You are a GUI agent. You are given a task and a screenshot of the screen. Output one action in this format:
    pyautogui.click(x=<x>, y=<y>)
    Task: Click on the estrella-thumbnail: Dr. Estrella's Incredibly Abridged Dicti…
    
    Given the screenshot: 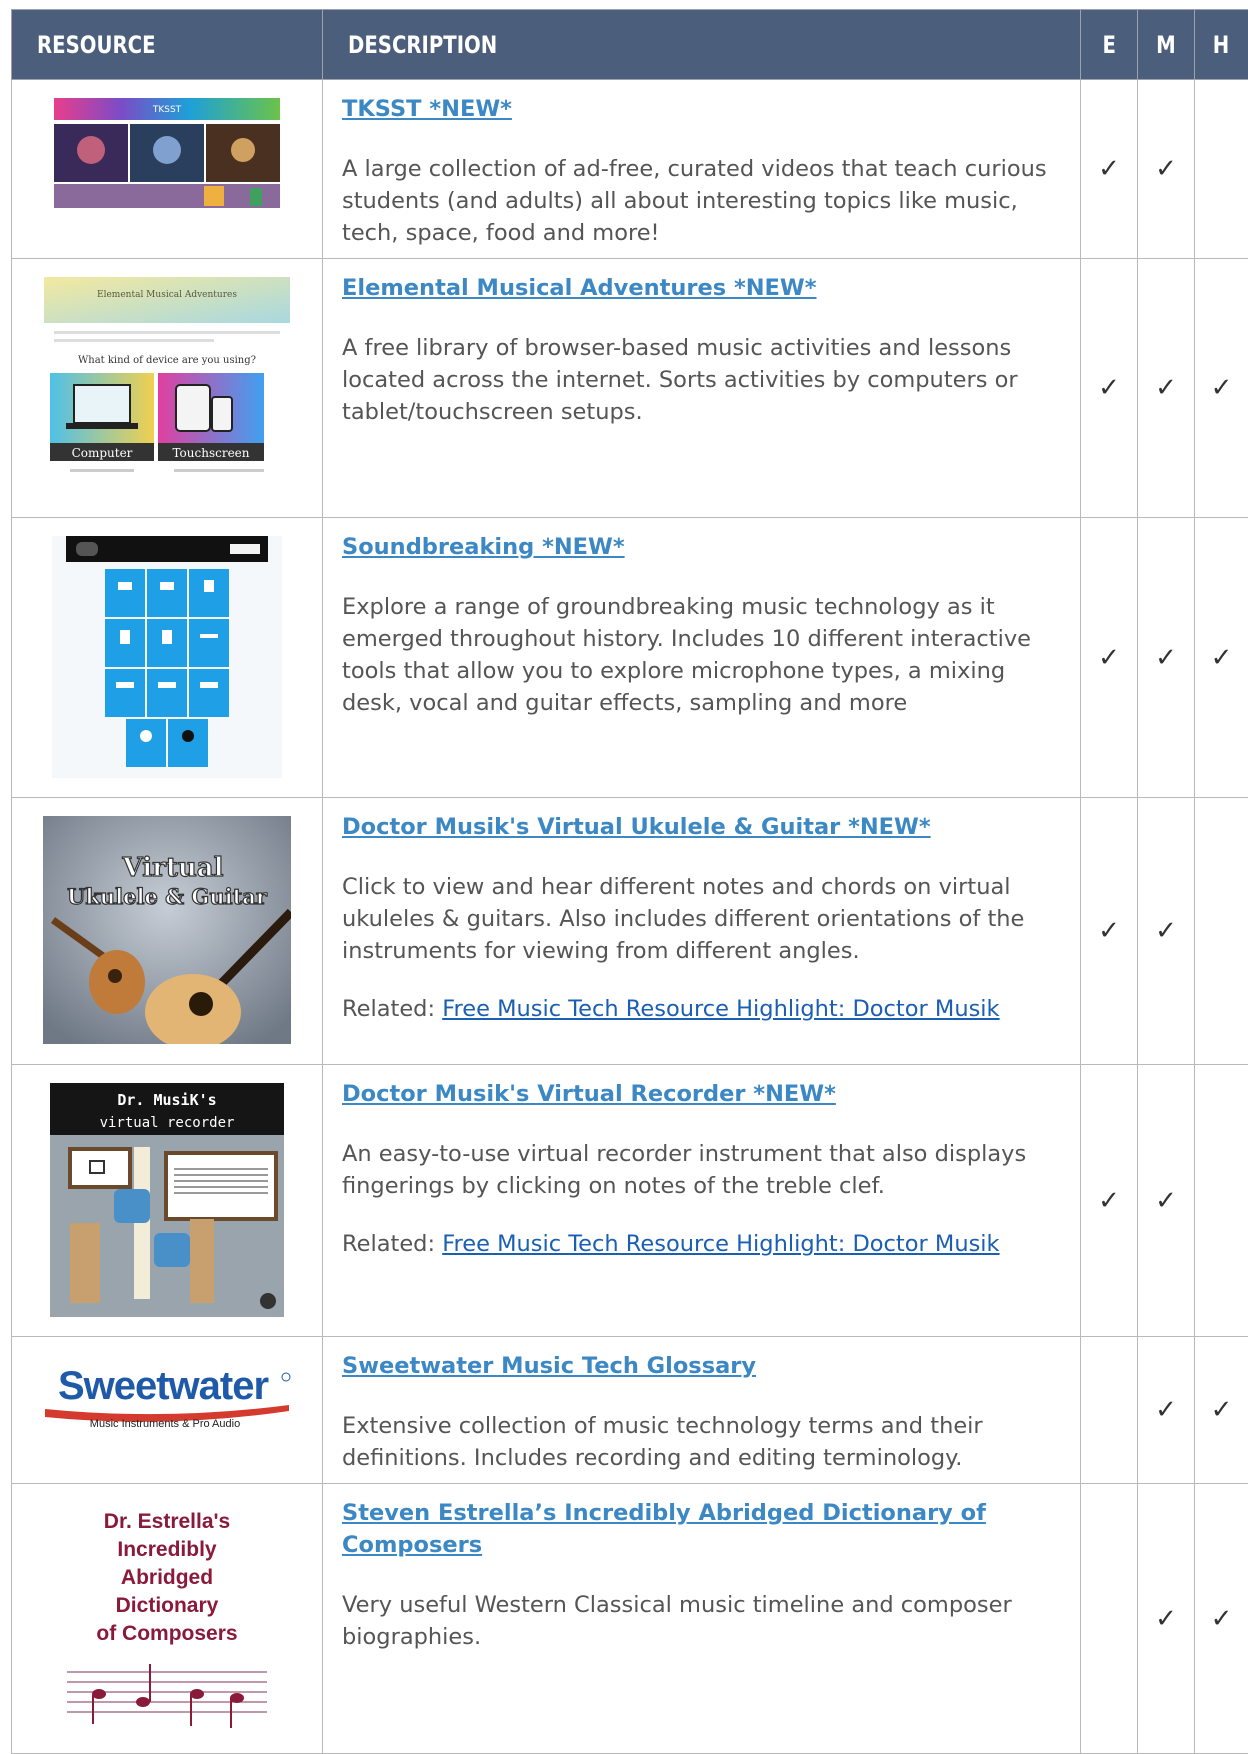 What is the action you would take?
    pyautogui.click(x=167, y=1622)
    